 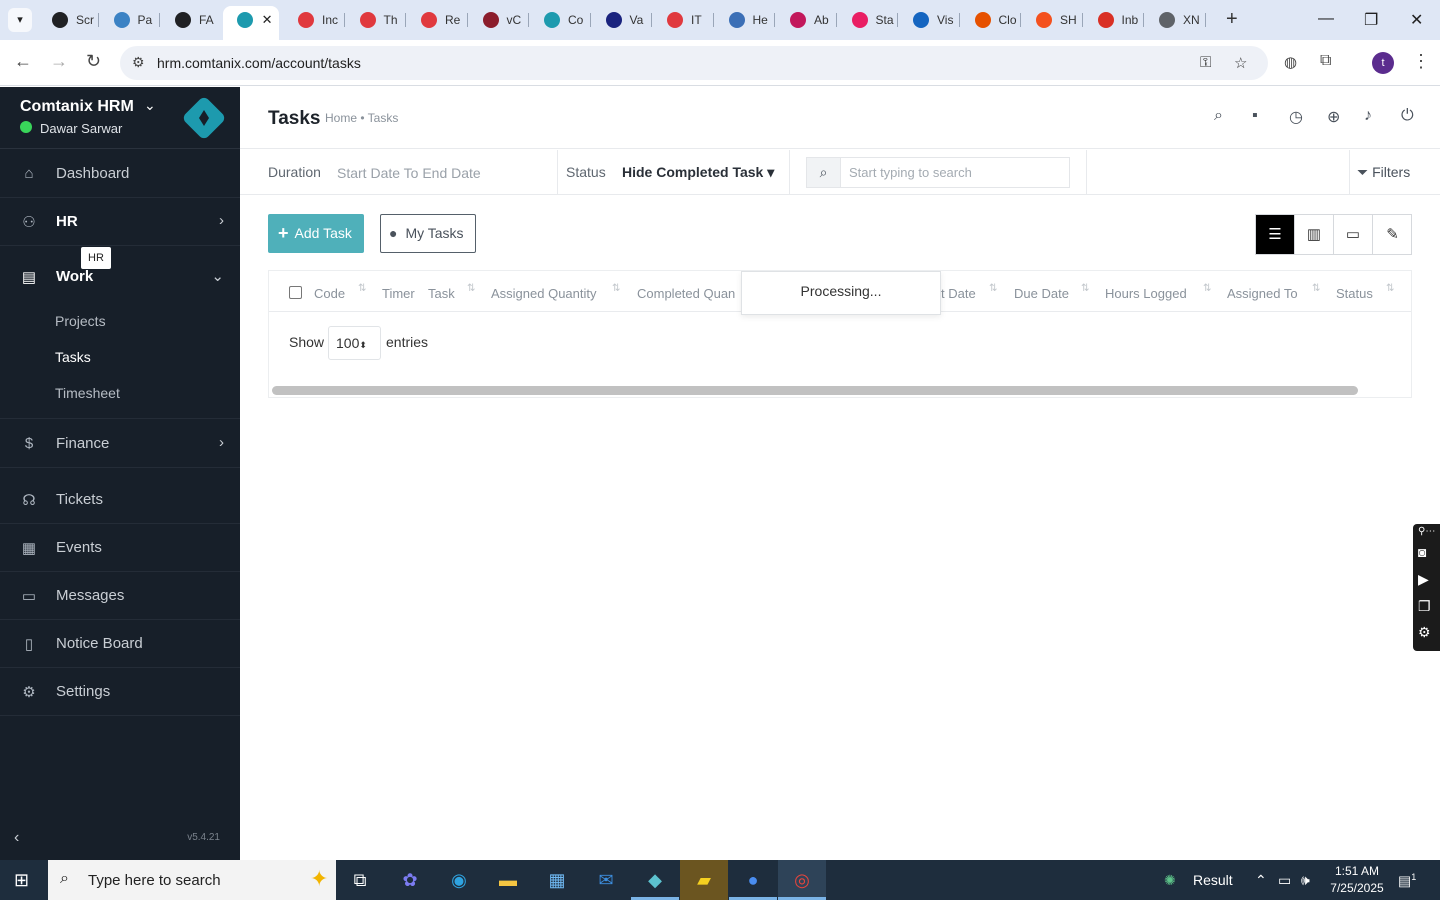 I want to click on browser-tab: Inc, so click(x=314, y=20).